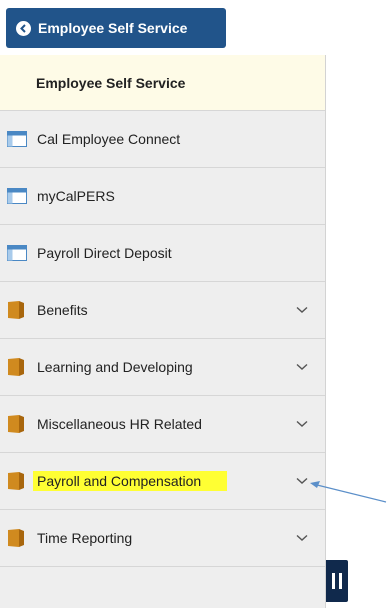 This screenshot has height=608, width=388. What do you see at coordinates (76, 196) in the screenshot?
I see `nav-item-label: myCalPERS` at bounding box center [76, 196].